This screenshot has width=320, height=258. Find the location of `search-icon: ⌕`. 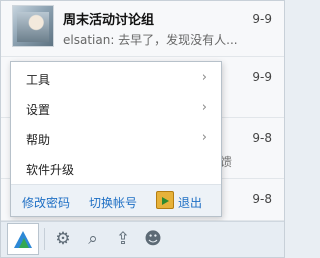

search-icon: ⌕ is located at coordinates (93, 239).